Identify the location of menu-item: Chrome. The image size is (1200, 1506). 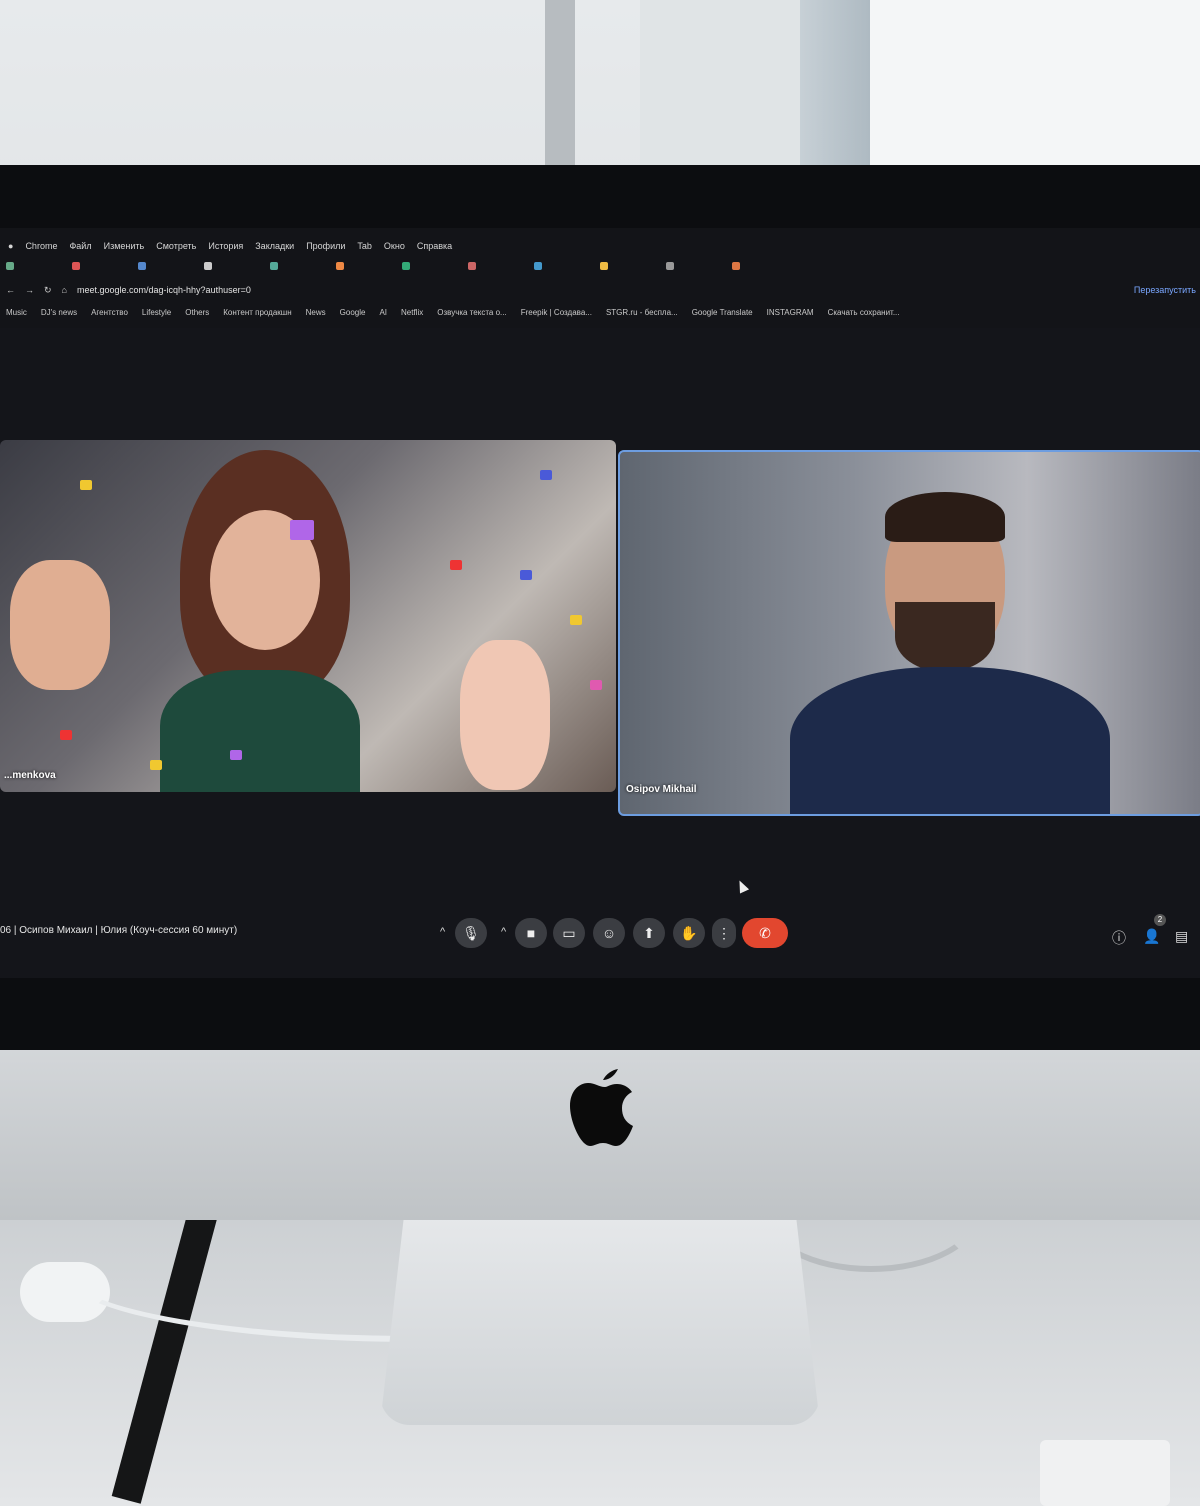
(41, 246).